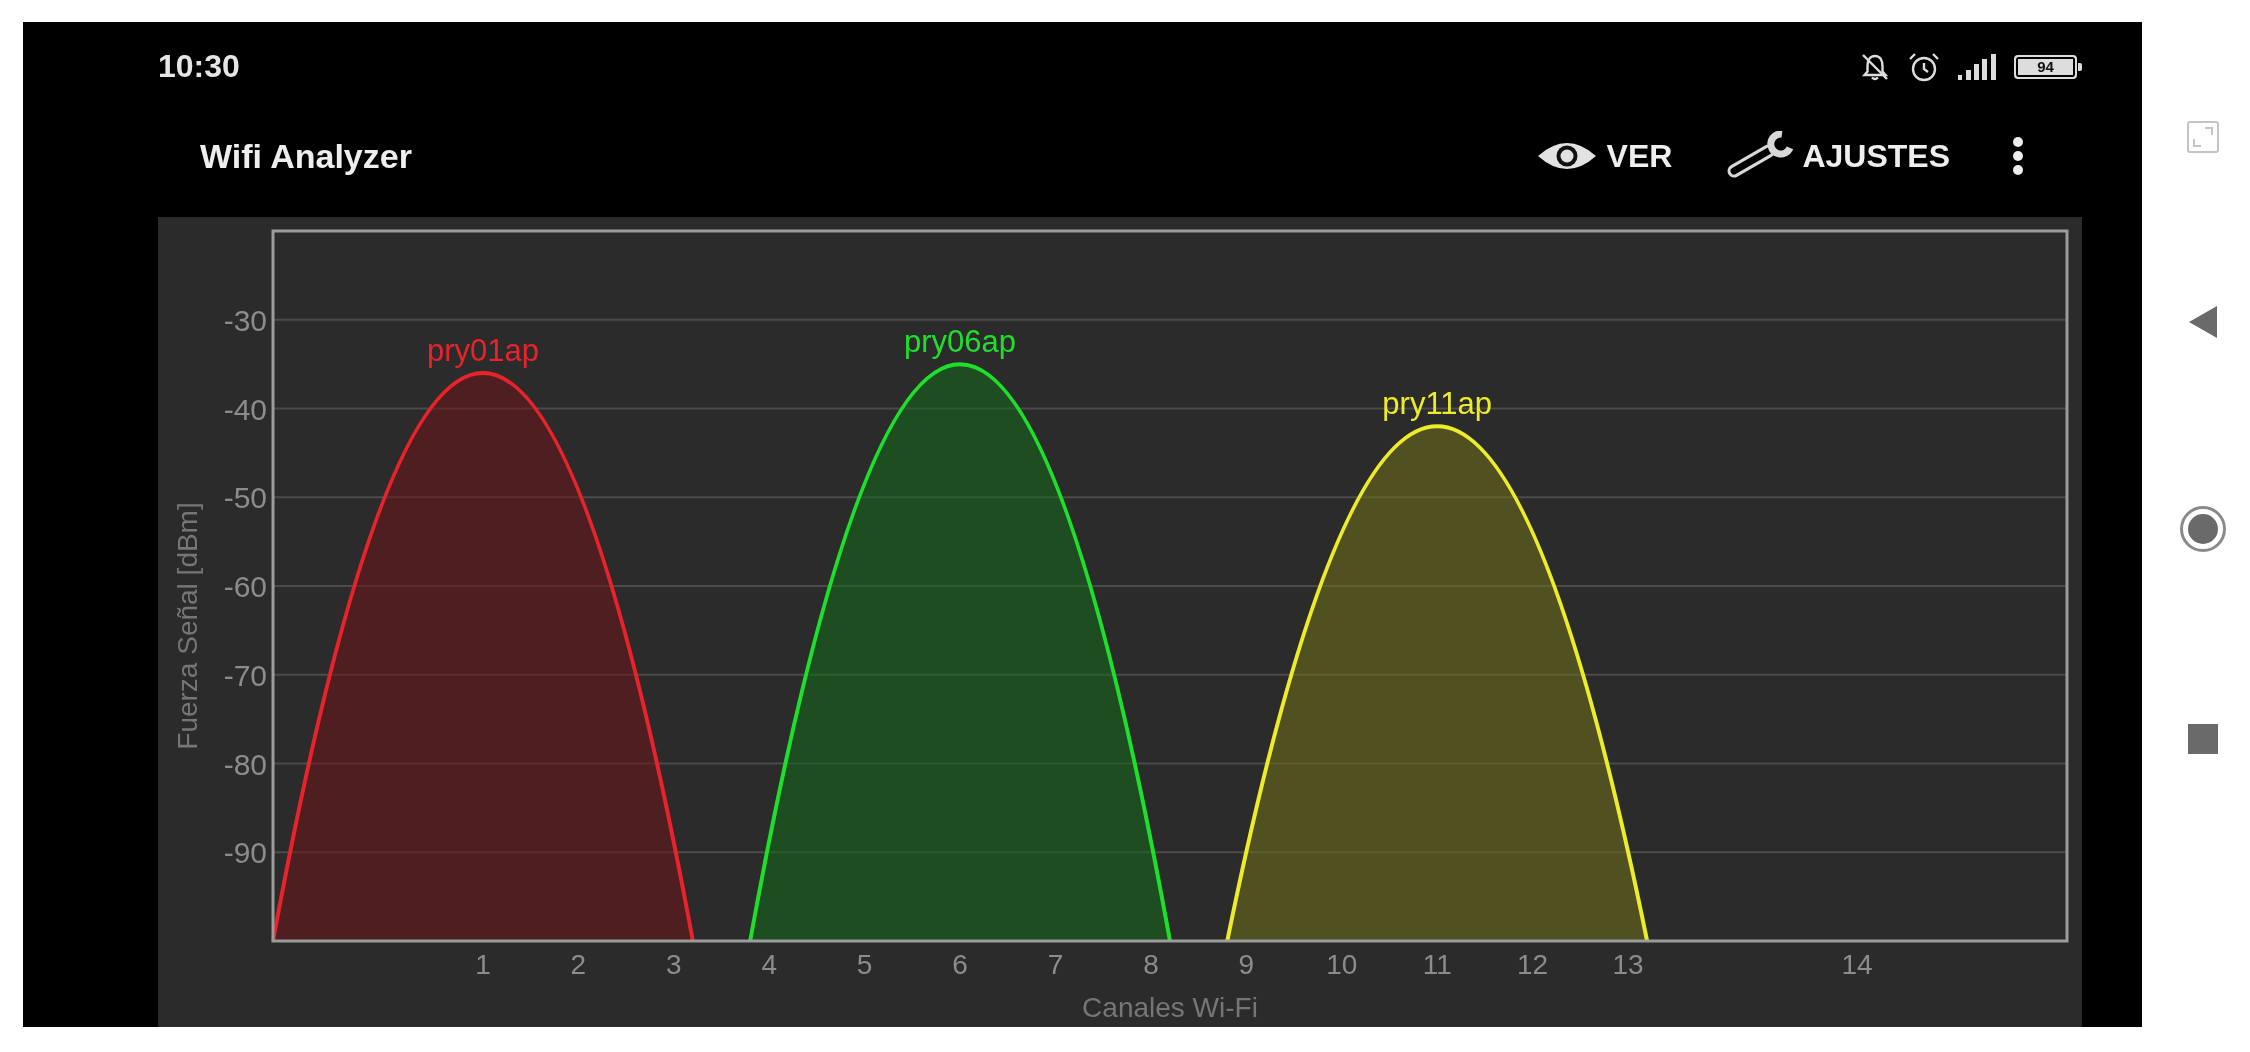 This screenshot has width=2250, height=1052. Describe the element at coordinates (1924, 67) in the screenshot. I see `alarm-clock-icon` at that location.